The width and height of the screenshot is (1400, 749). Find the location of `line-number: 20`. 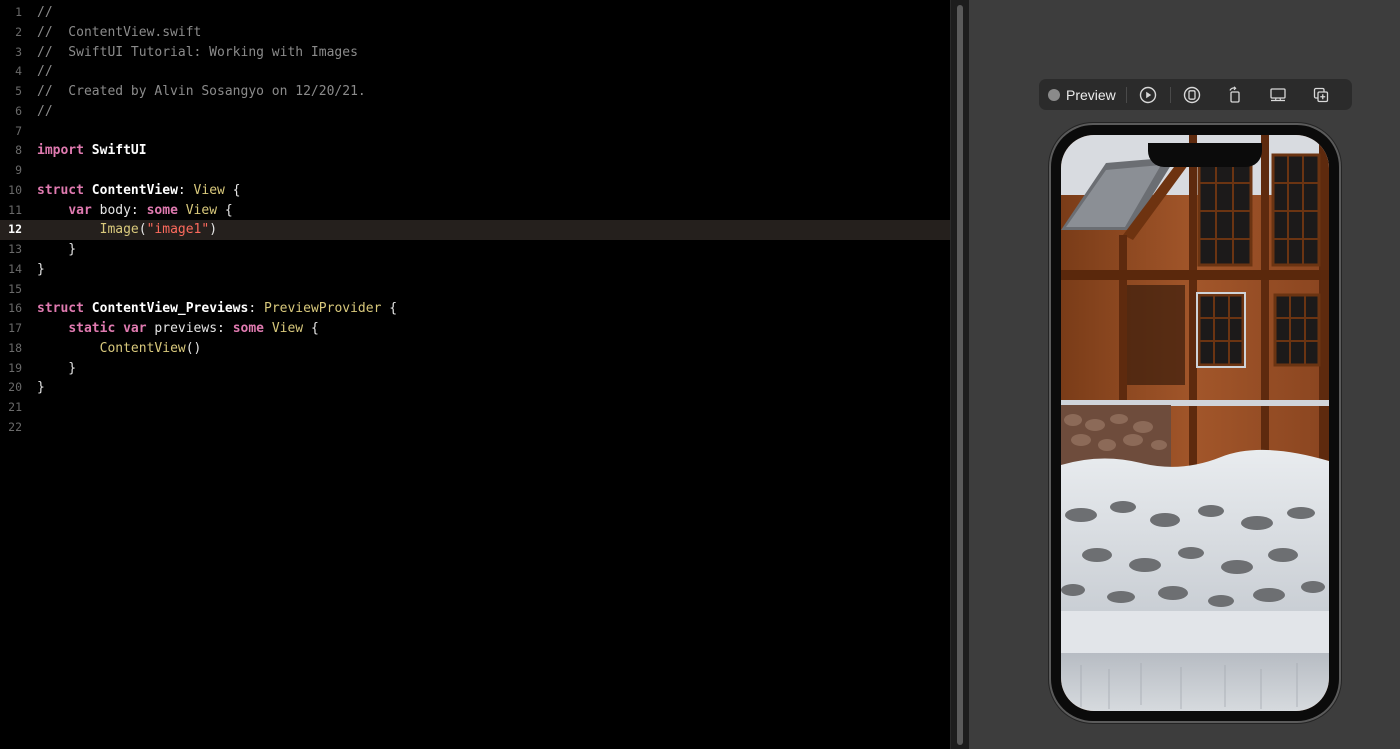

line-number: 20 is located at coordinates (15, 387).